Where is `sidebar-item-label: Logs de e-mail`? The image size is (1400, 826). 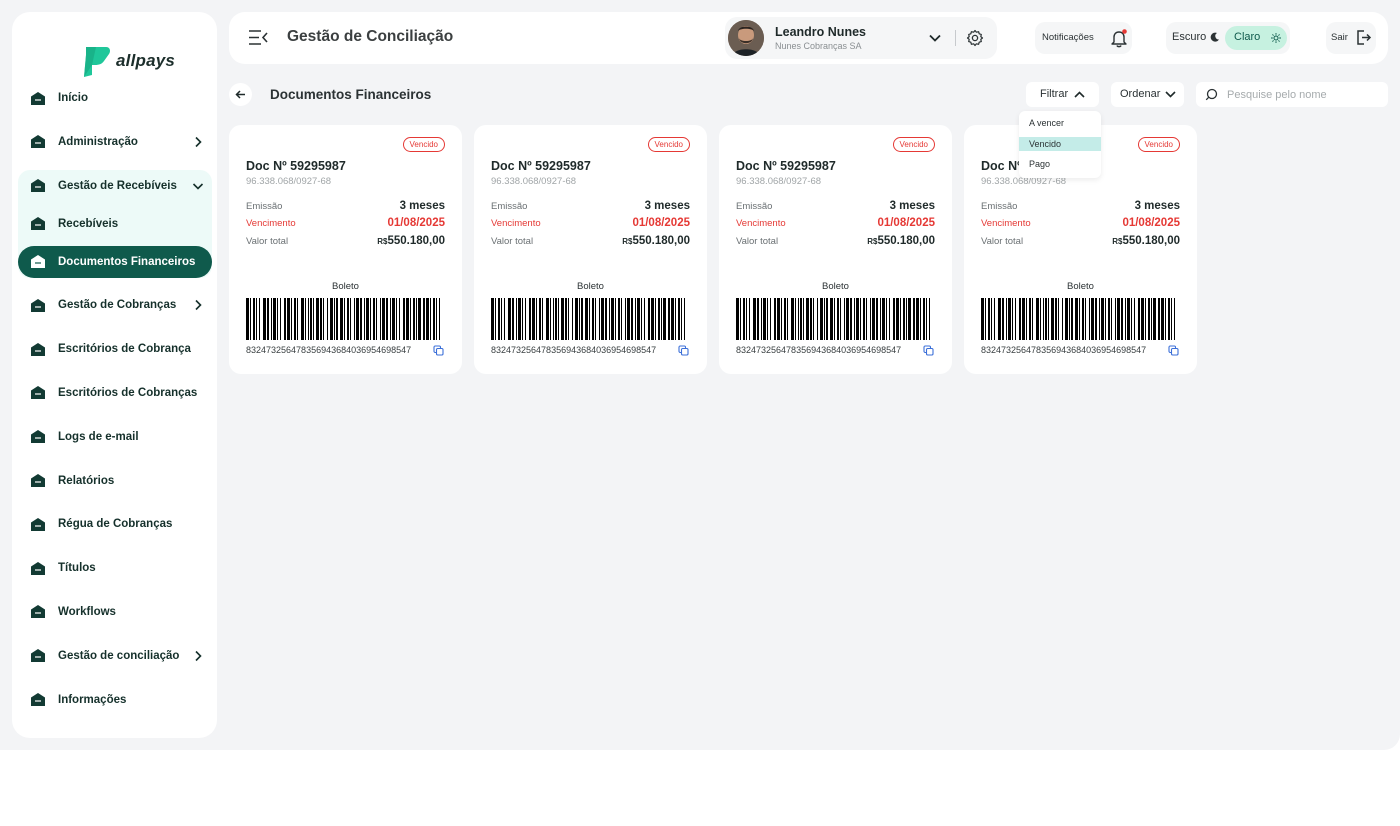 sidebar-item-label: Logs de e-mail is located at coordinates (98, 436).